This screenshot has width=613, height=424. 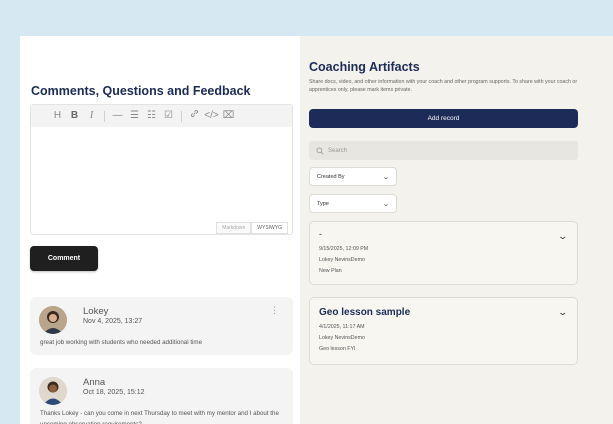 I want to click on artifacts-title: Coaching Artifacts, so click(x=364, y=67).